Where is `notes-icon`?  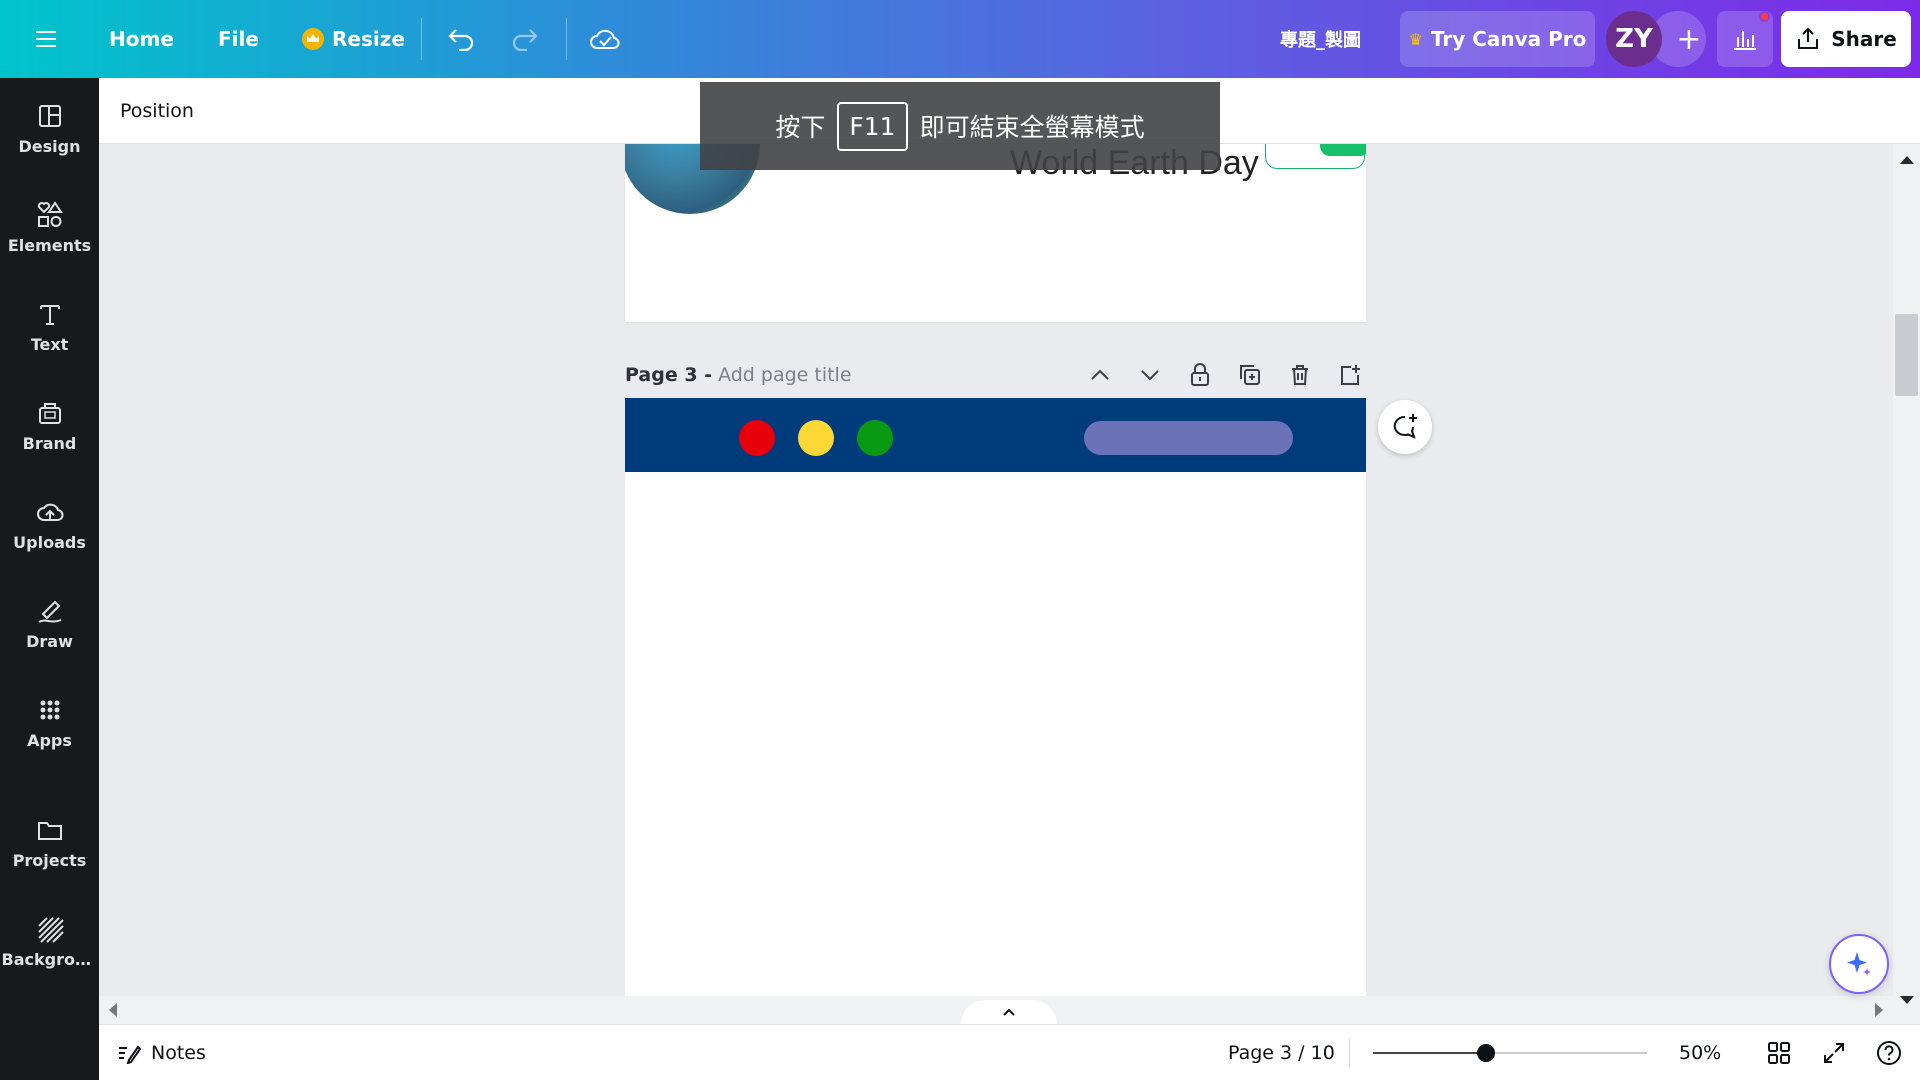
notes-icon is located at coordinates (130, 1054).